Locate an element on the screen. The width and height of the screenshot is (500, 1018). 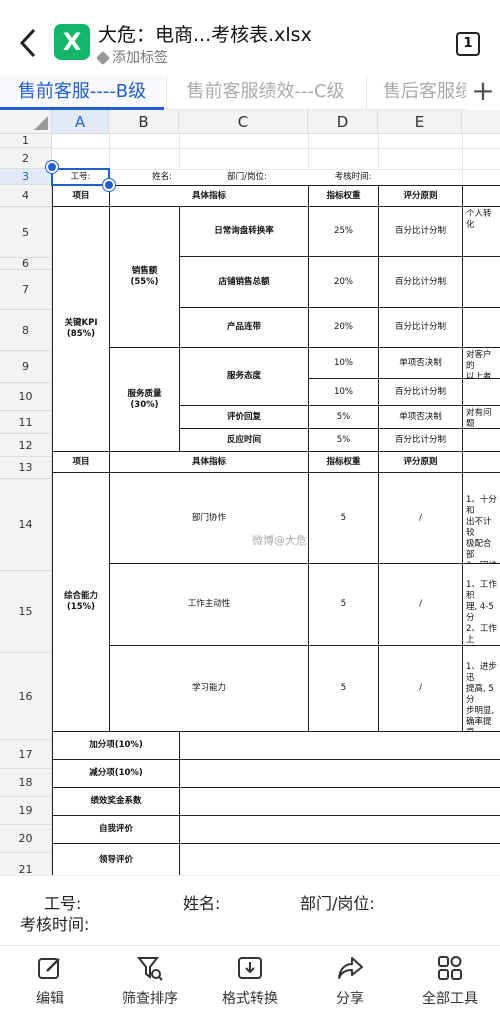
column-header-b: B is located at coordinates (144, 122).